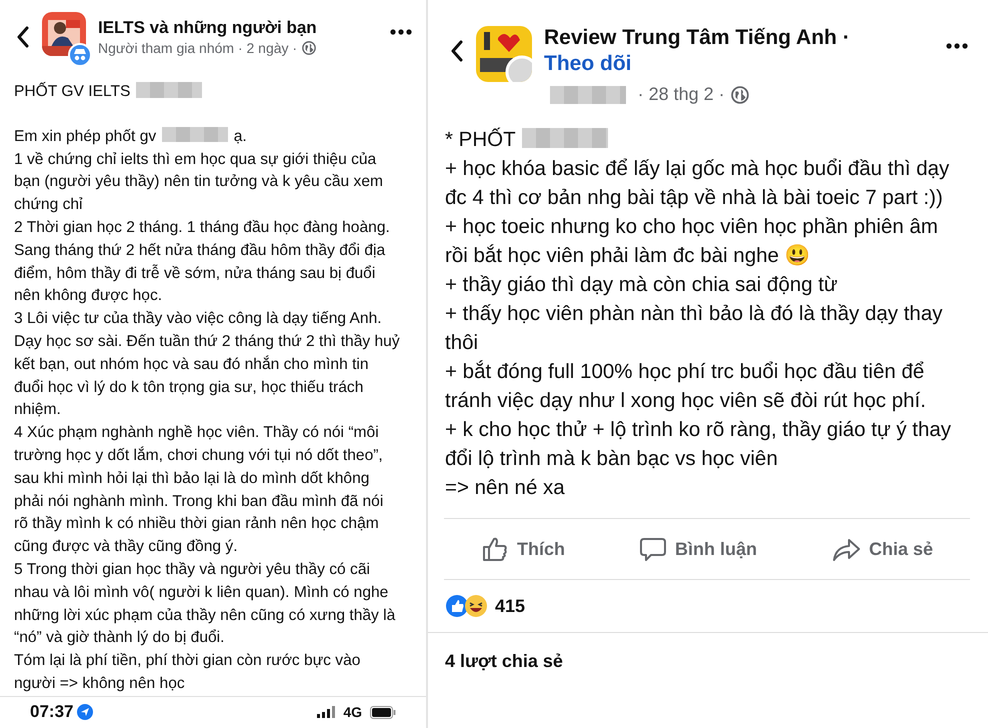 This screenshot has height=728, width=988. I want to click on reaction-count: 415, so click(510, 606).